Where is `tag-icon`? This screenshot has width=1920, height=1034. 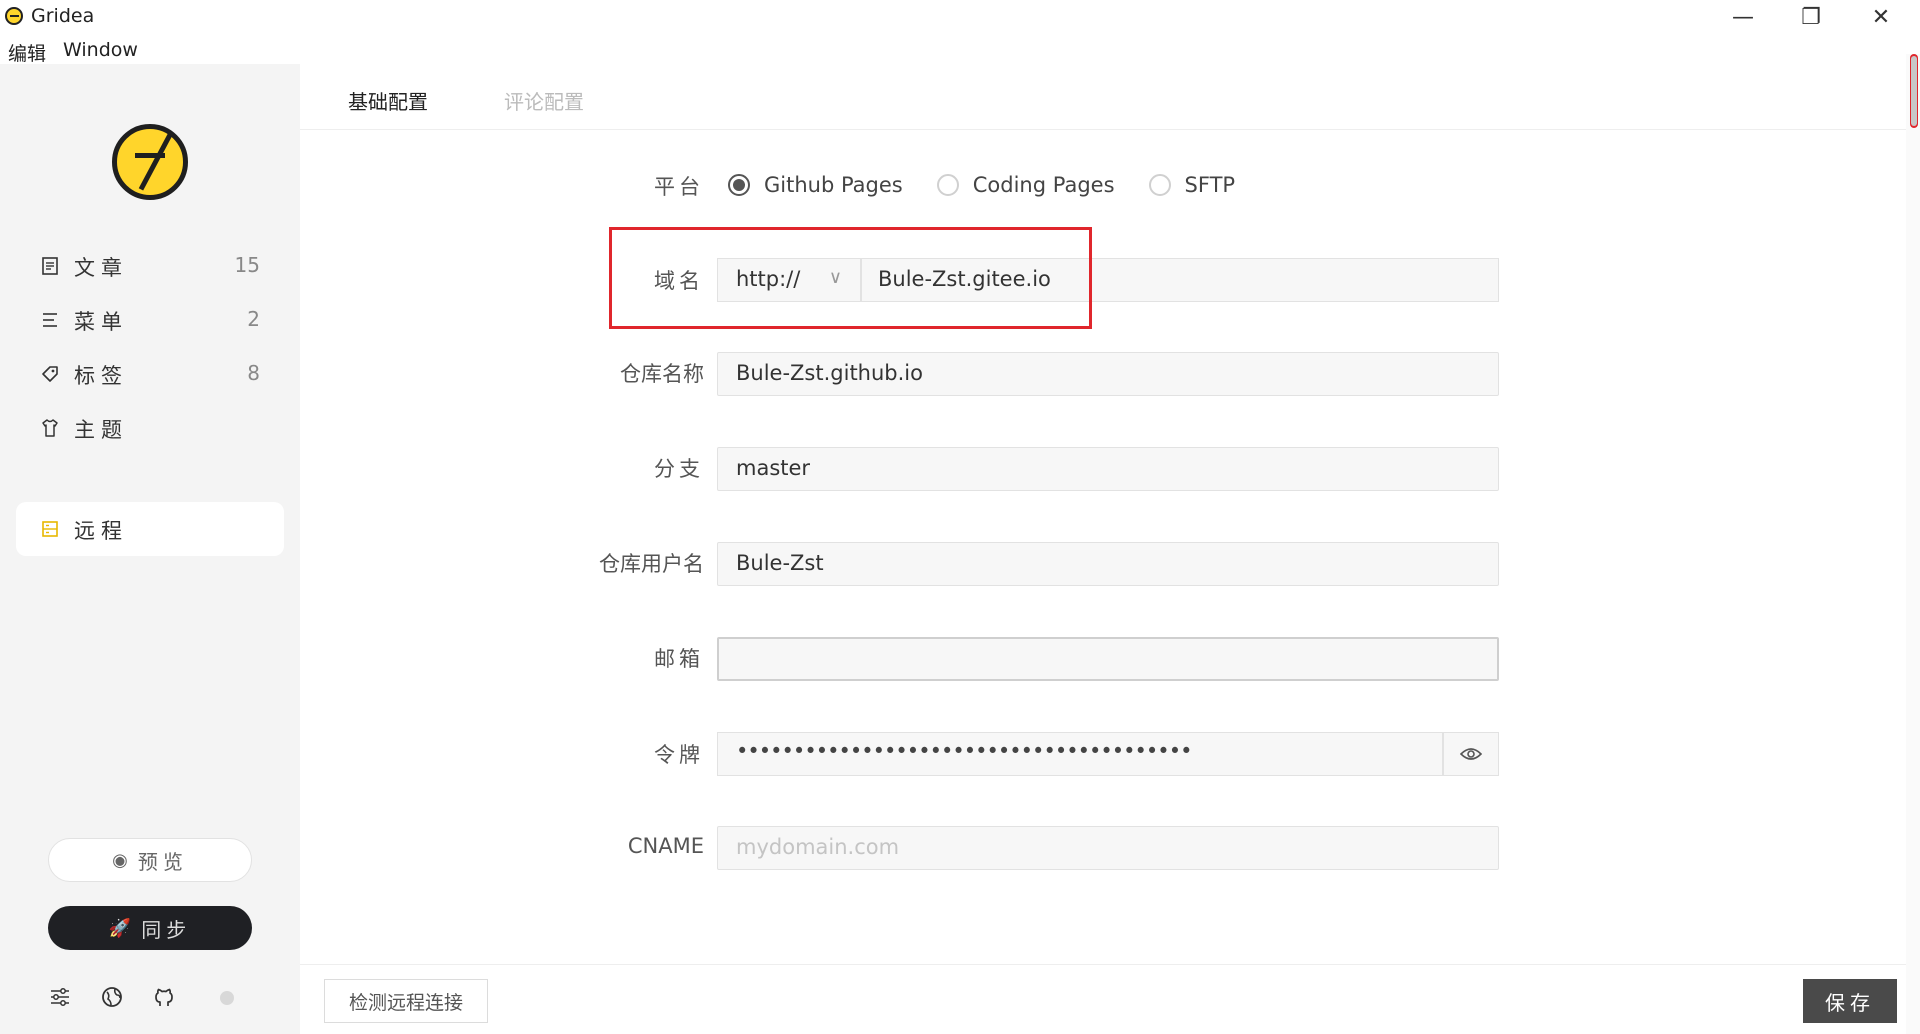 tag-icon is located at coordinates (50, 374).